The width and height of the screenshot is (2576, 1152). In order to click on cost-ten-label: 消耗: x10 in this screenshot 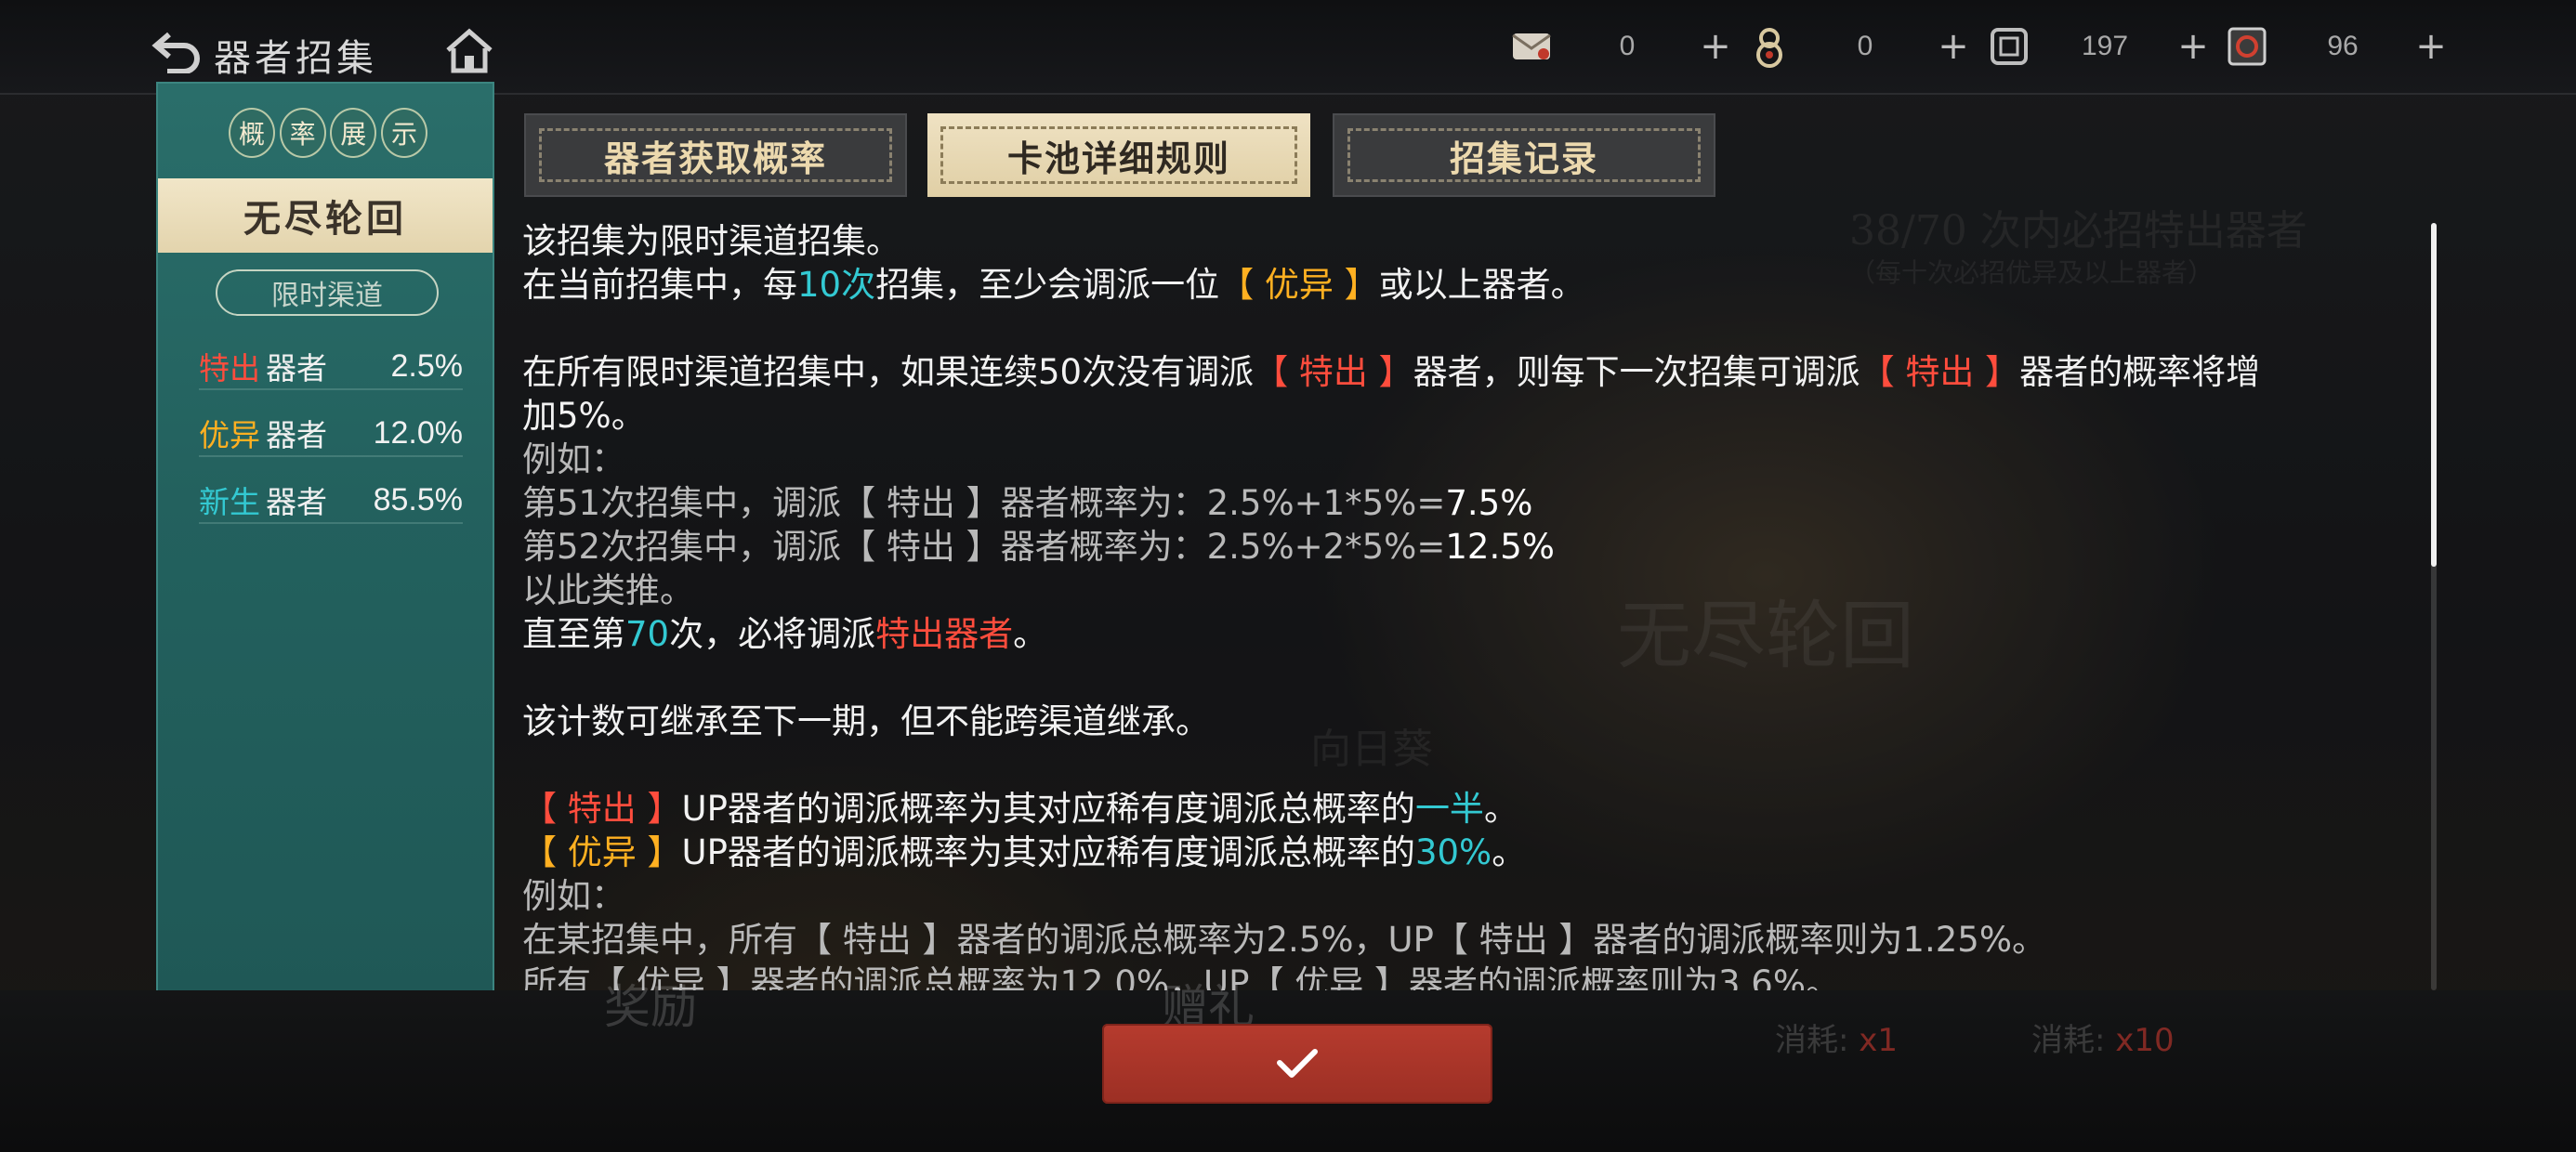, I will do `click(2103, 1040)`.